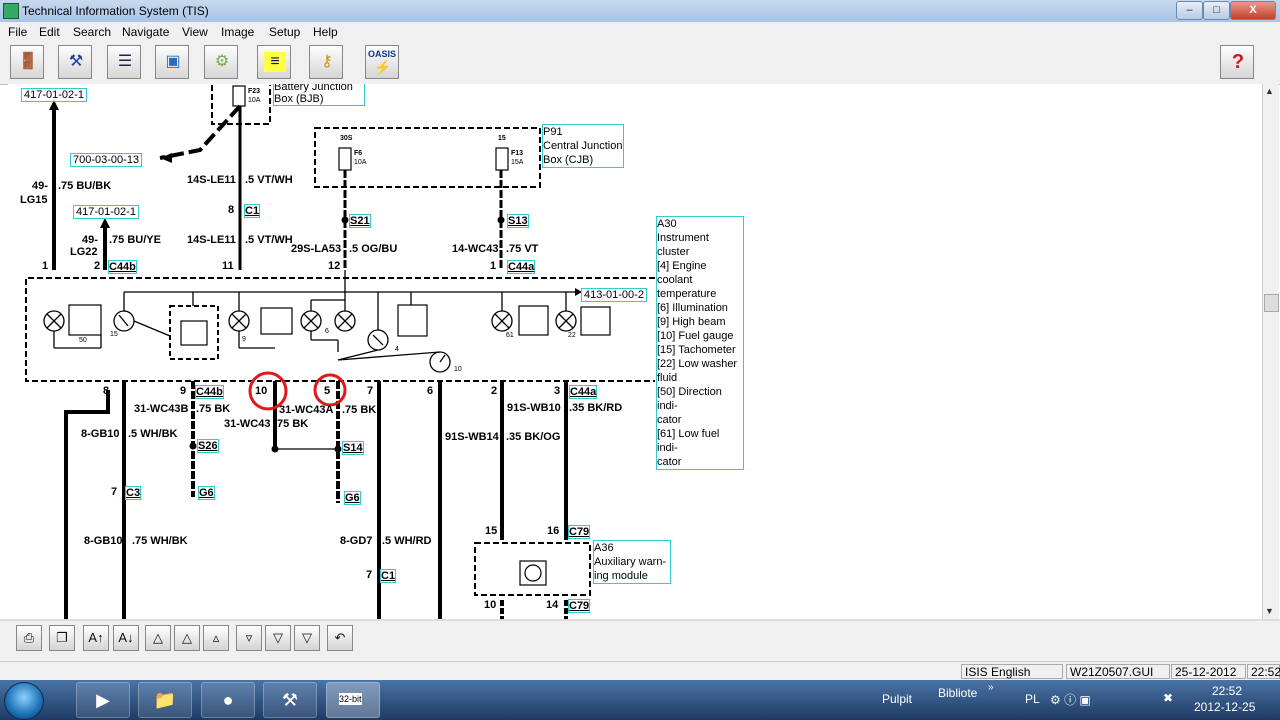  I want to click on vehicle-icon: ▣, so click(173, 61).